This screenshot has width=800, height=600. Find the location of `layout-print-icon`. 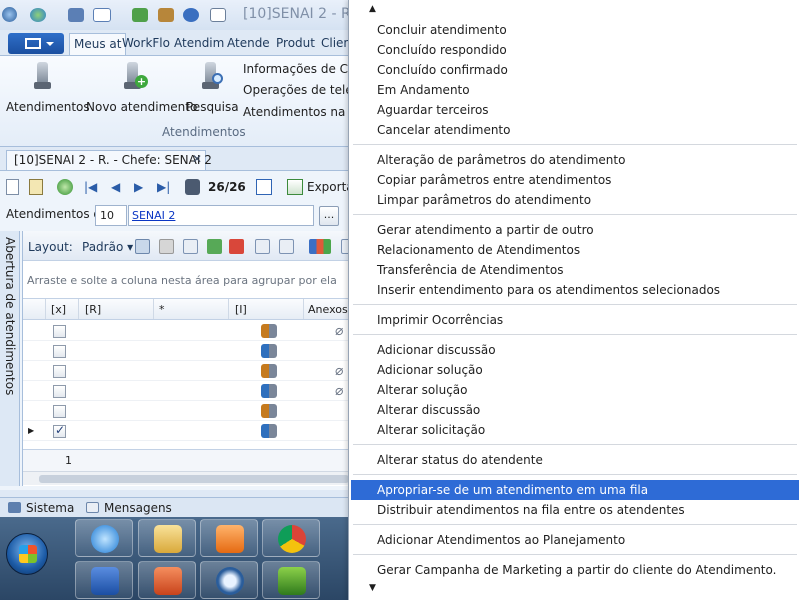

layout-print-icon is located at coordinates (262, 246).